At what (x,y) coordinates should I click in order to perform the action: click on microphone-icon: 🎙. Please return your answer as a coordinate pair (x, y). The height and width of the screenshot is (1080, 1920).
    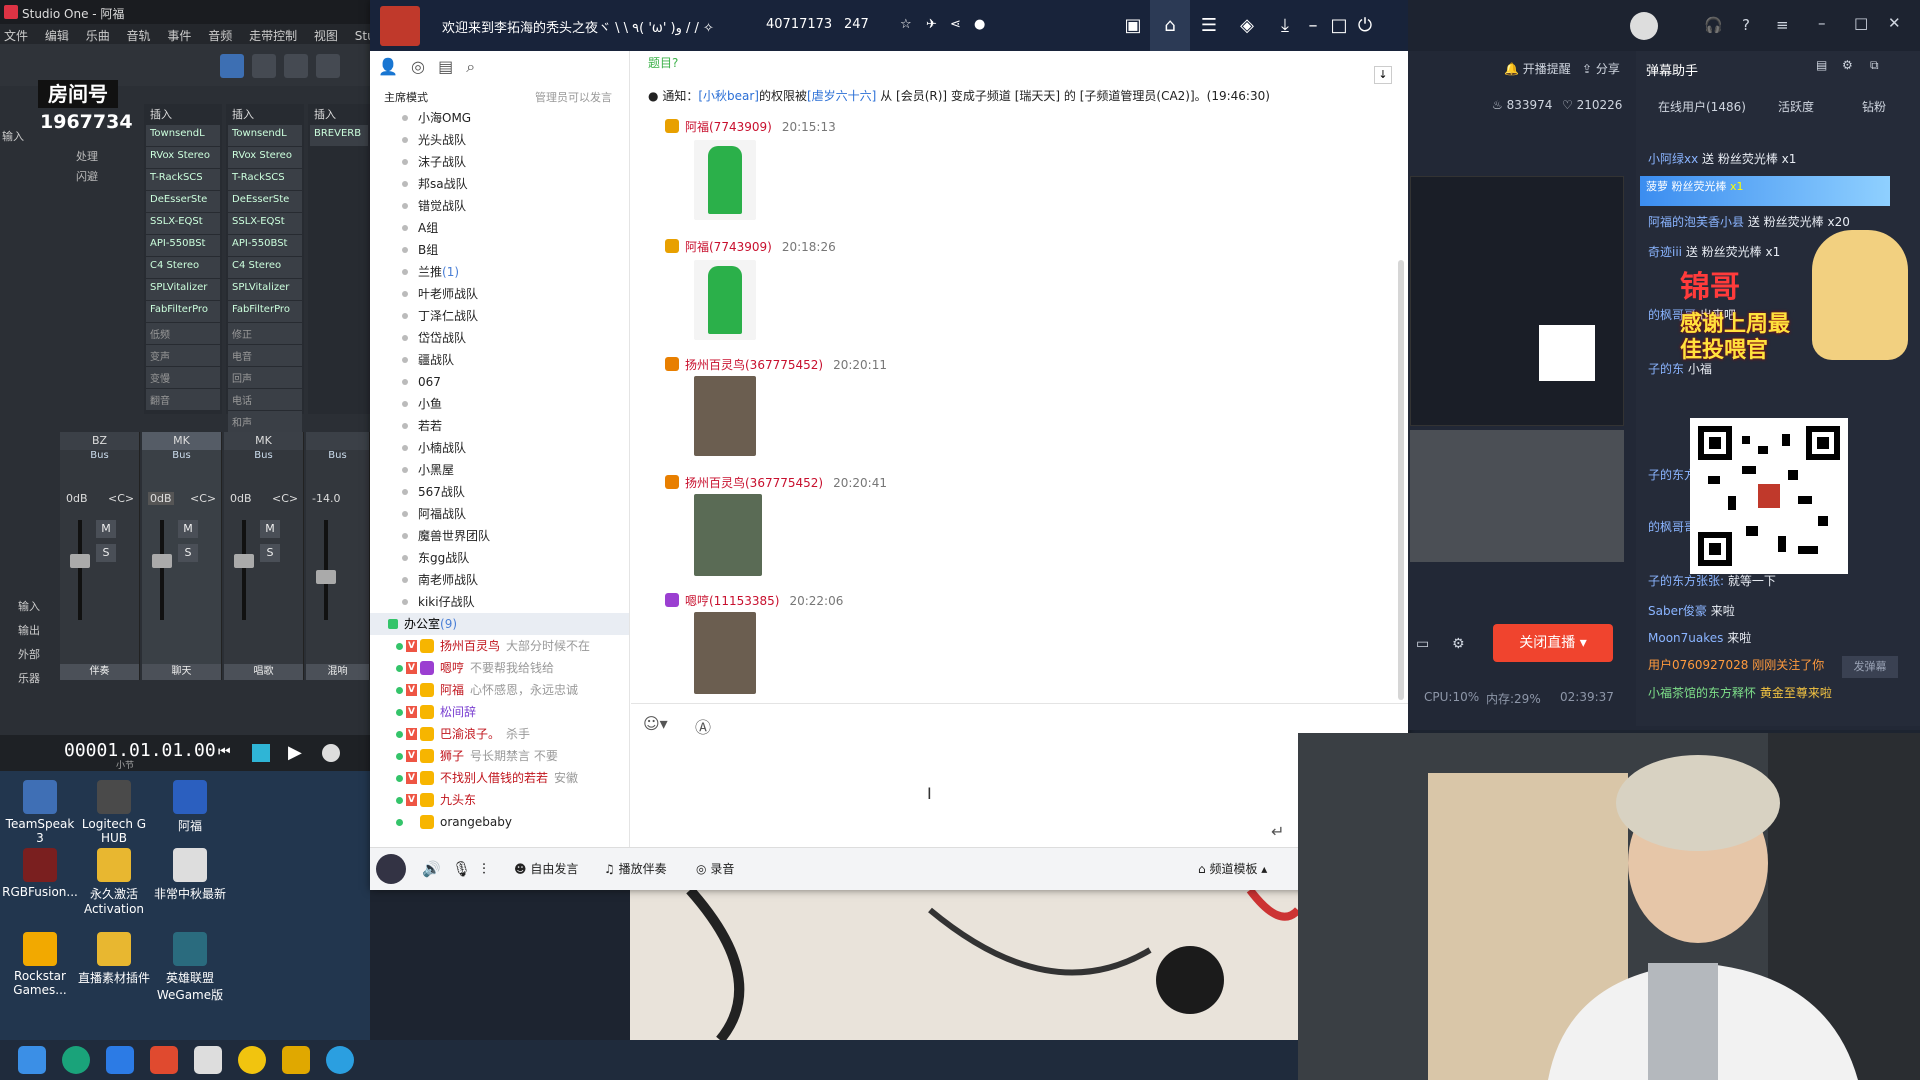
    Looking at the image, I should click on (461, 869).